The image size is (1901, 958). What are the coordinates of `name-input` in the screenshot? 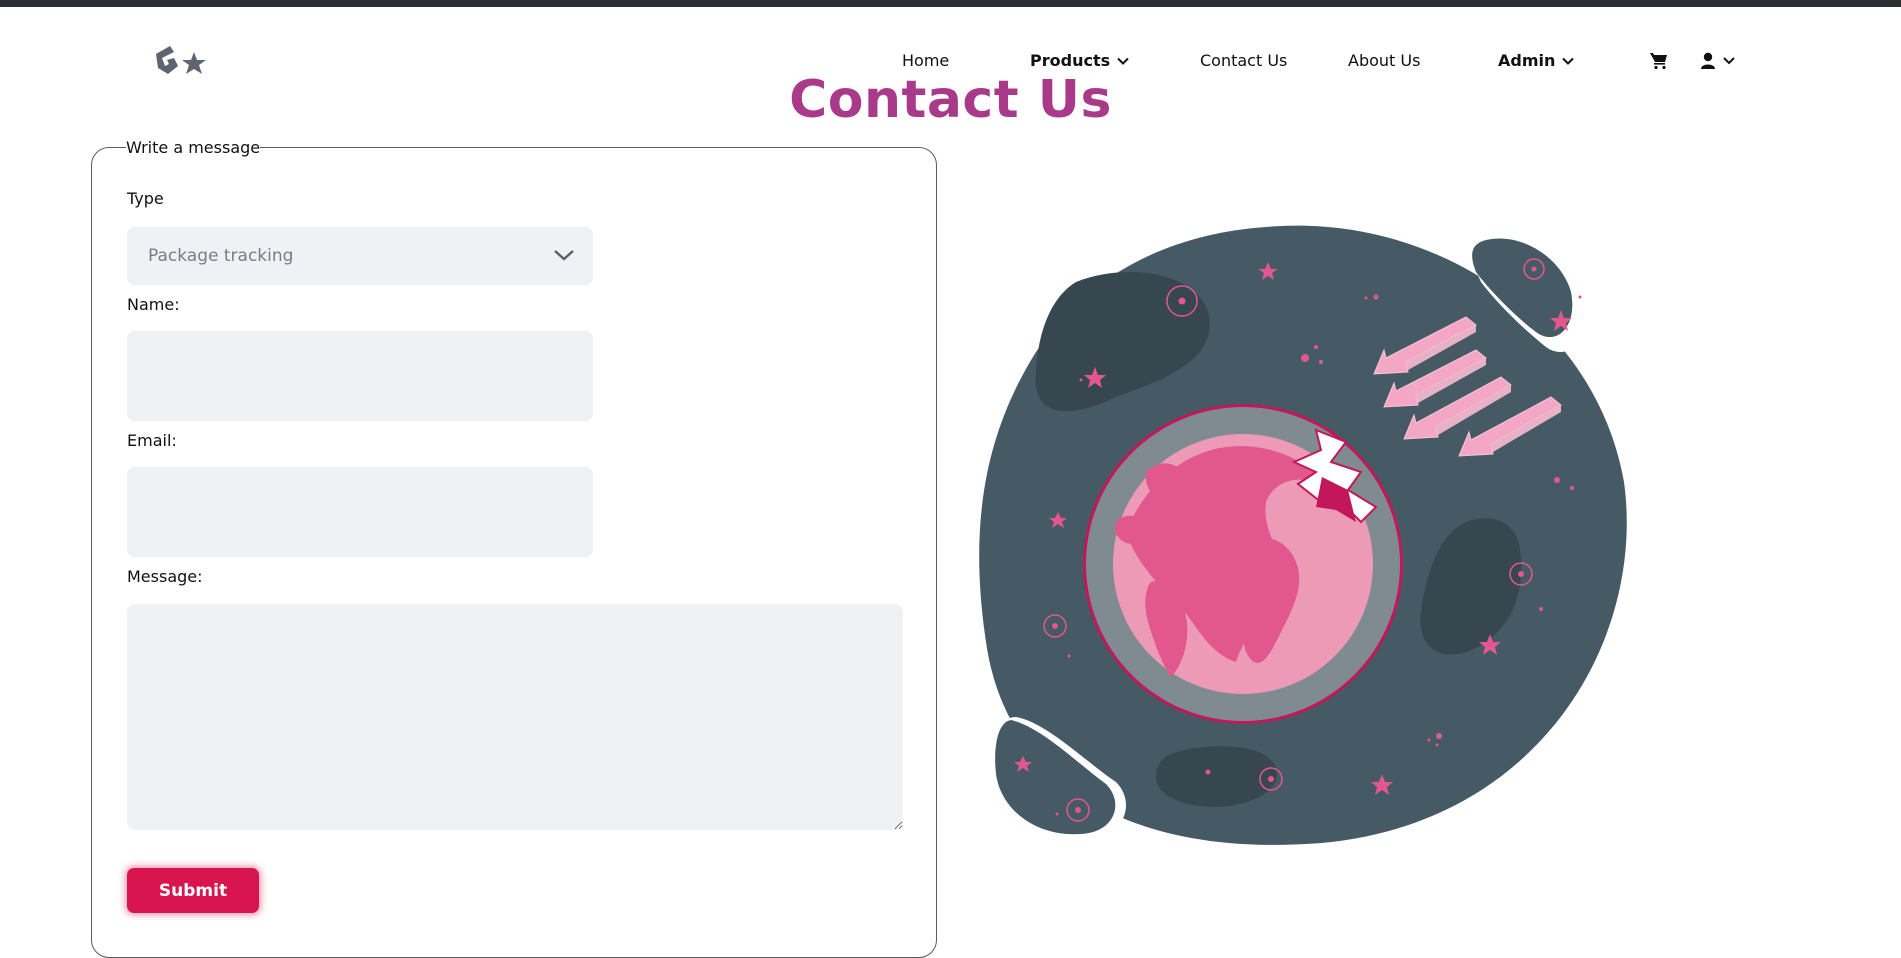 It's located at (360, 376).